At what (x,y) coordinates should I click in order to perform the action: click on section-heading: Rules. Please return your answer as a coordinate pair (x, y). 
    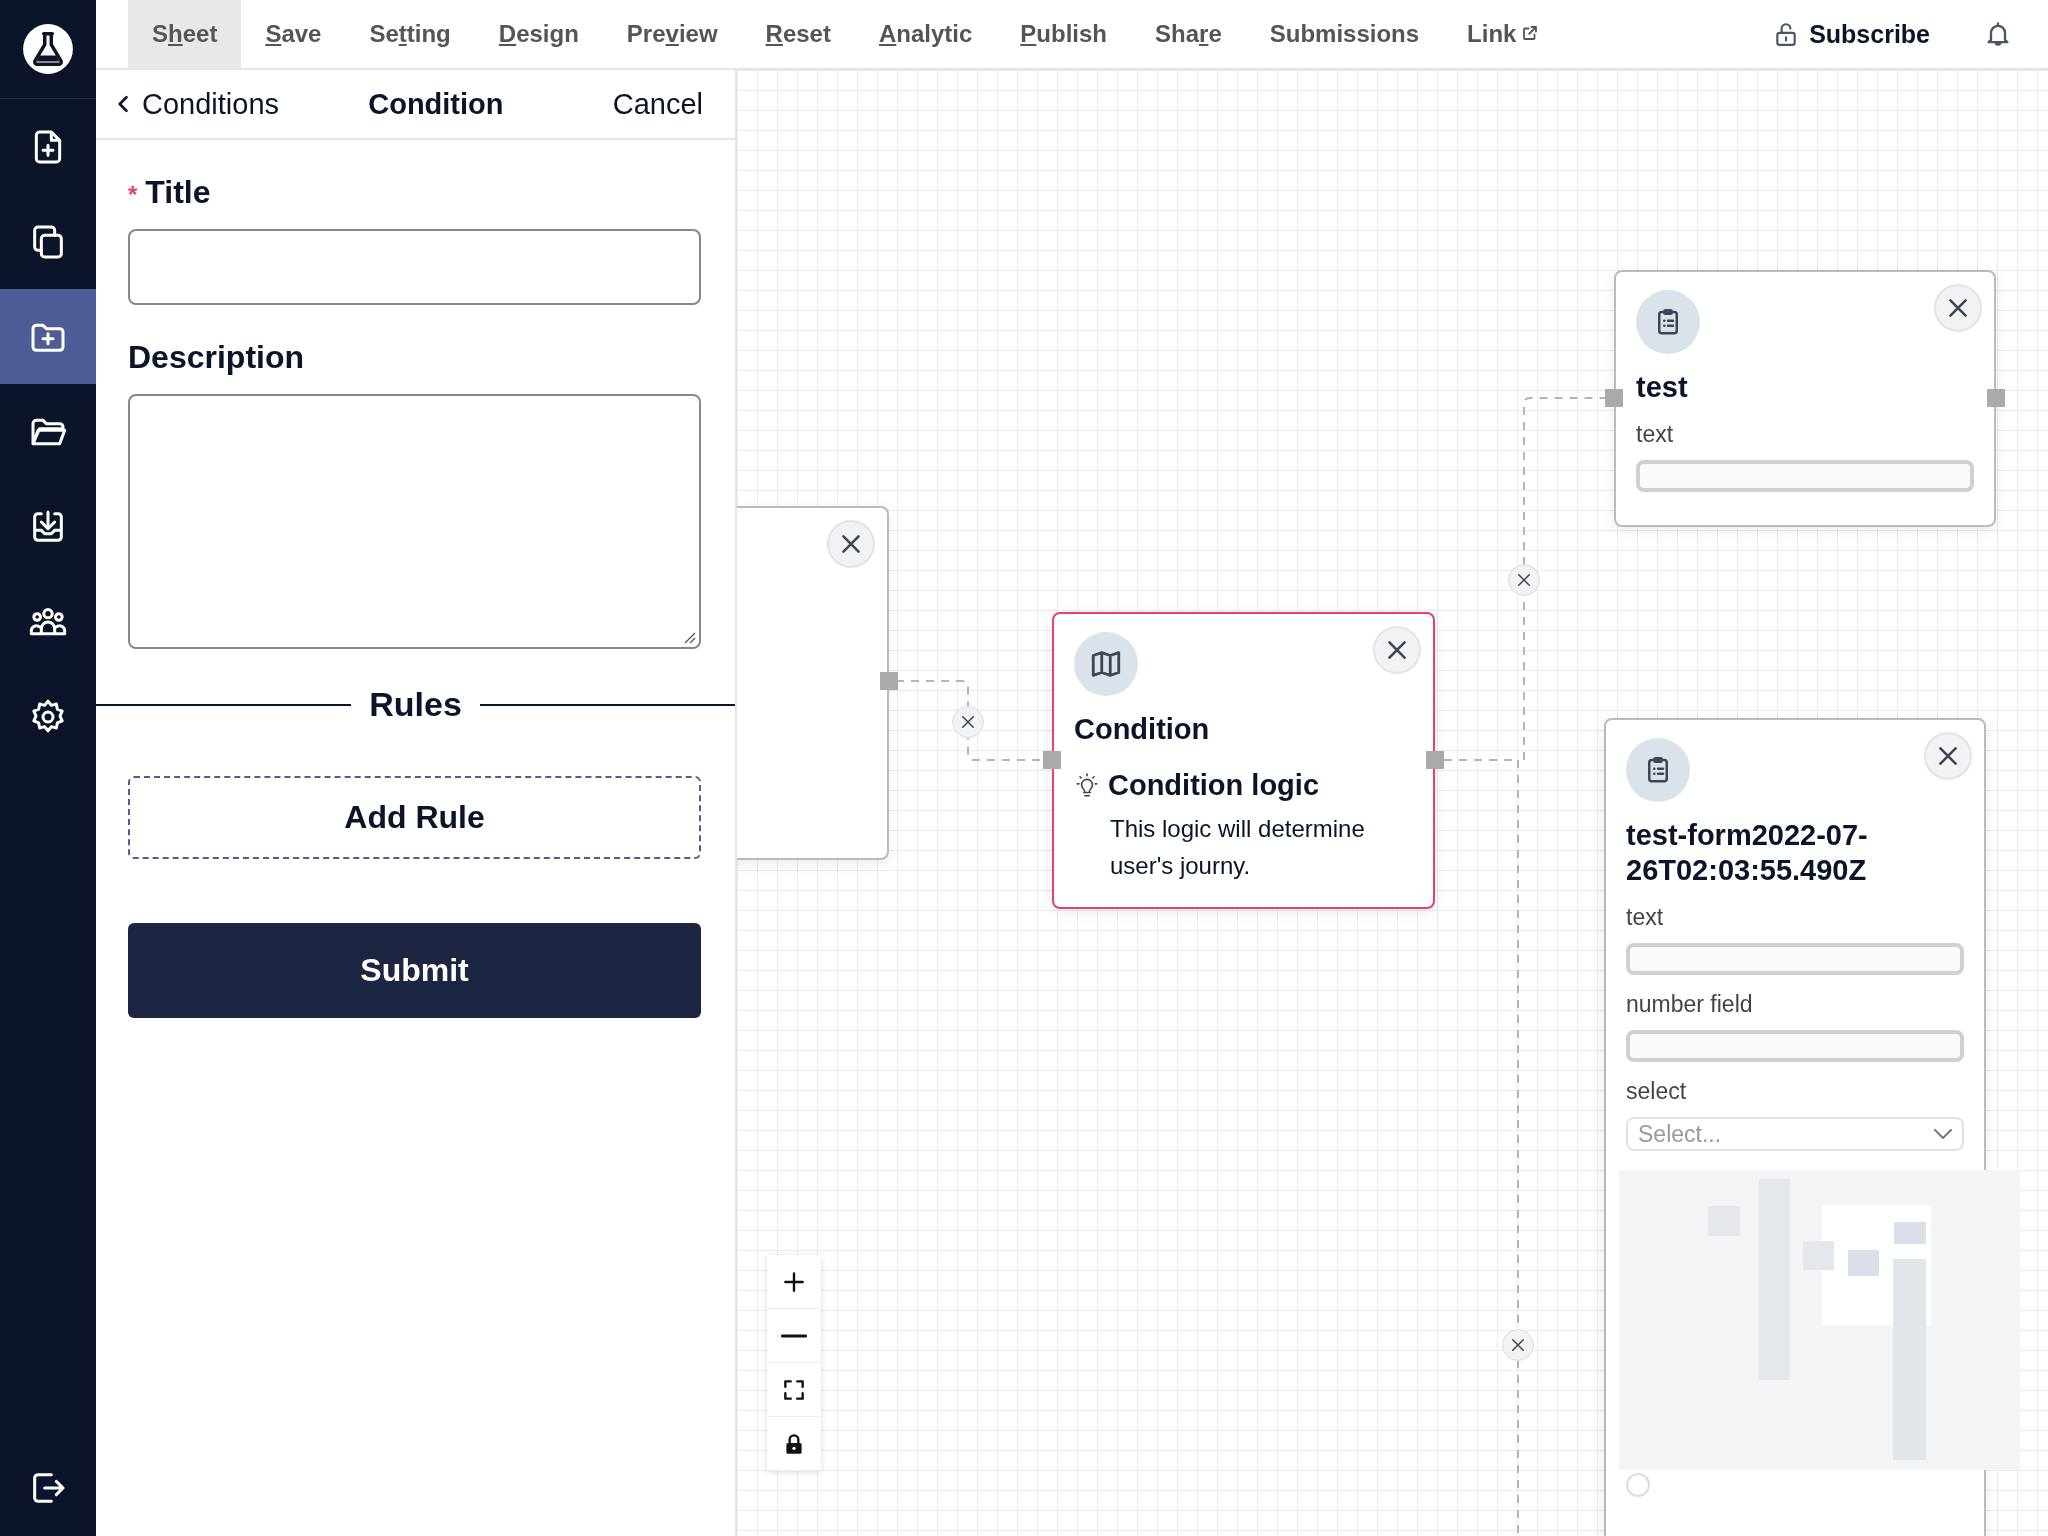
    Looking at the image, I should click on (415, 704).